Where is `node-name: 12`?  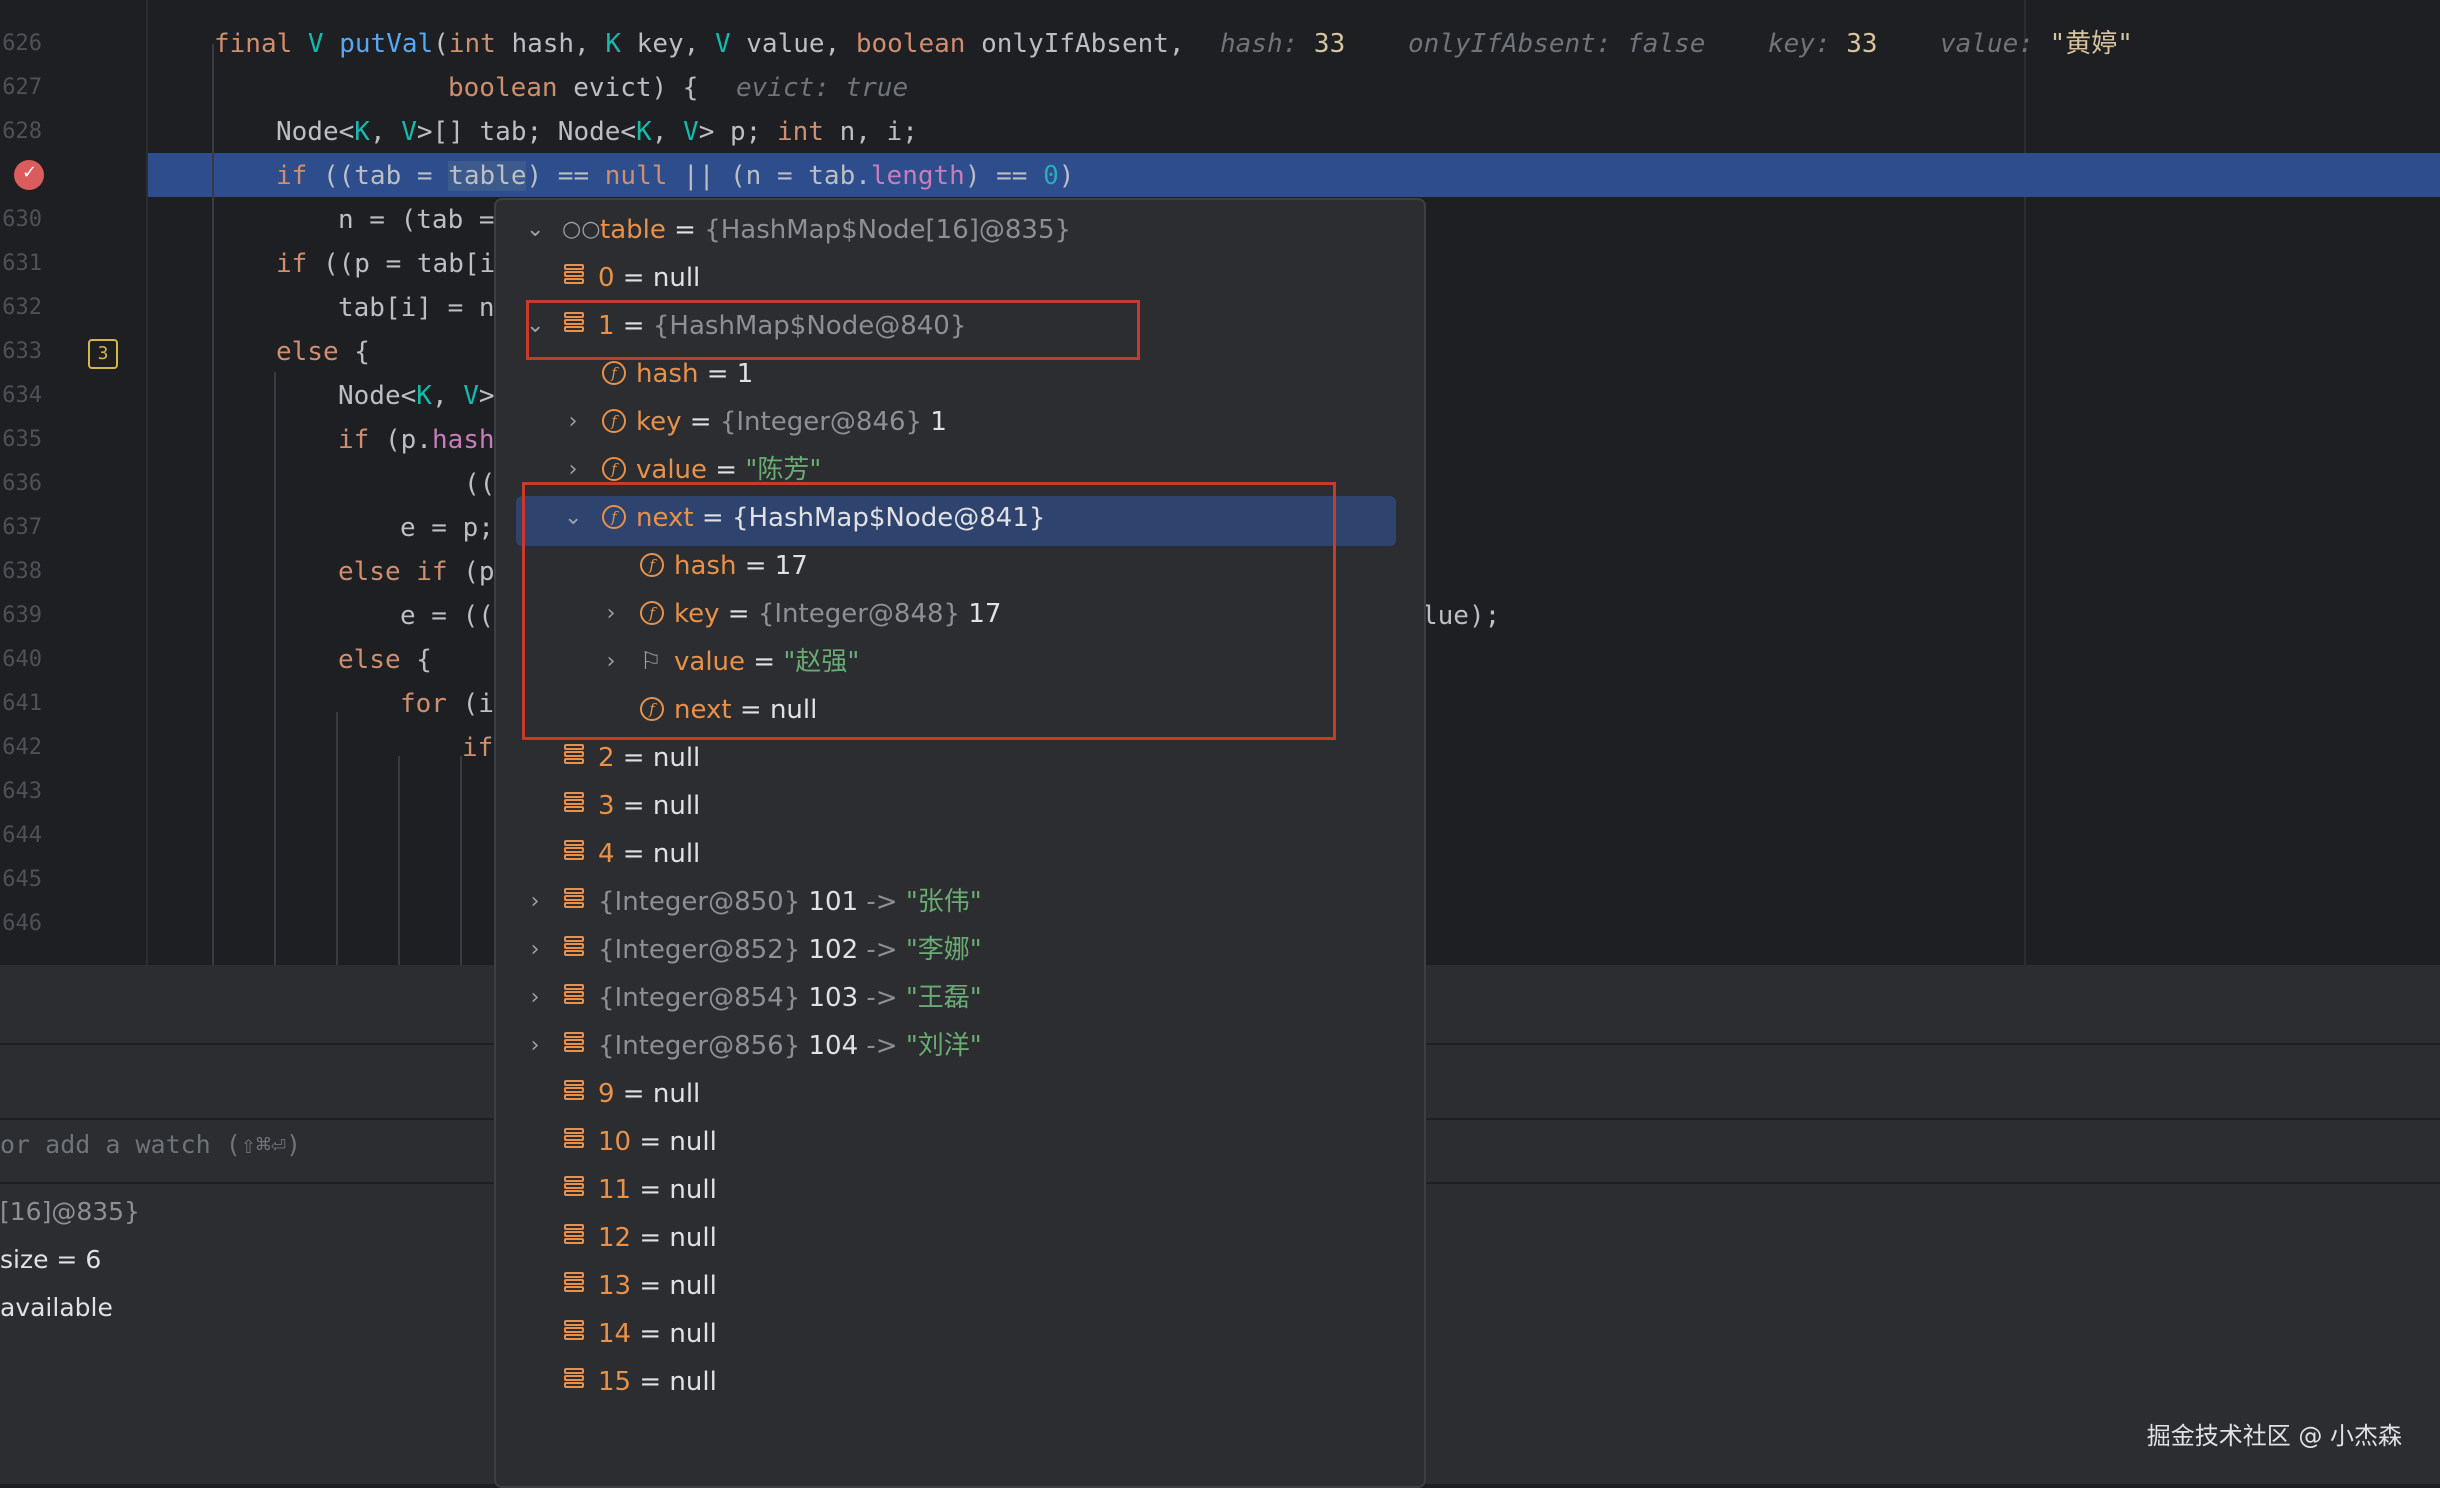
node-name: 12 is located at coordinates (615, 1238).